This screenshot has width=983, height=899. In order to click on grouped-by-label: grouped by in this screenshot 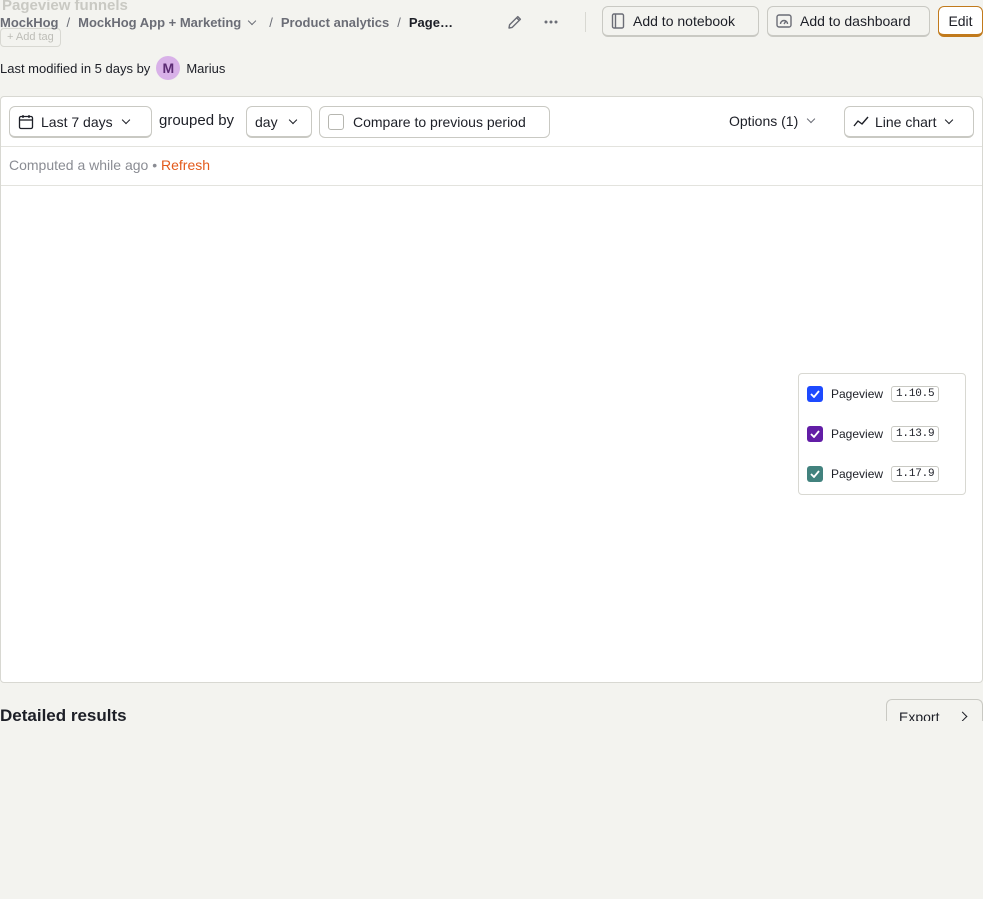, I will do `click(197, 120)`.